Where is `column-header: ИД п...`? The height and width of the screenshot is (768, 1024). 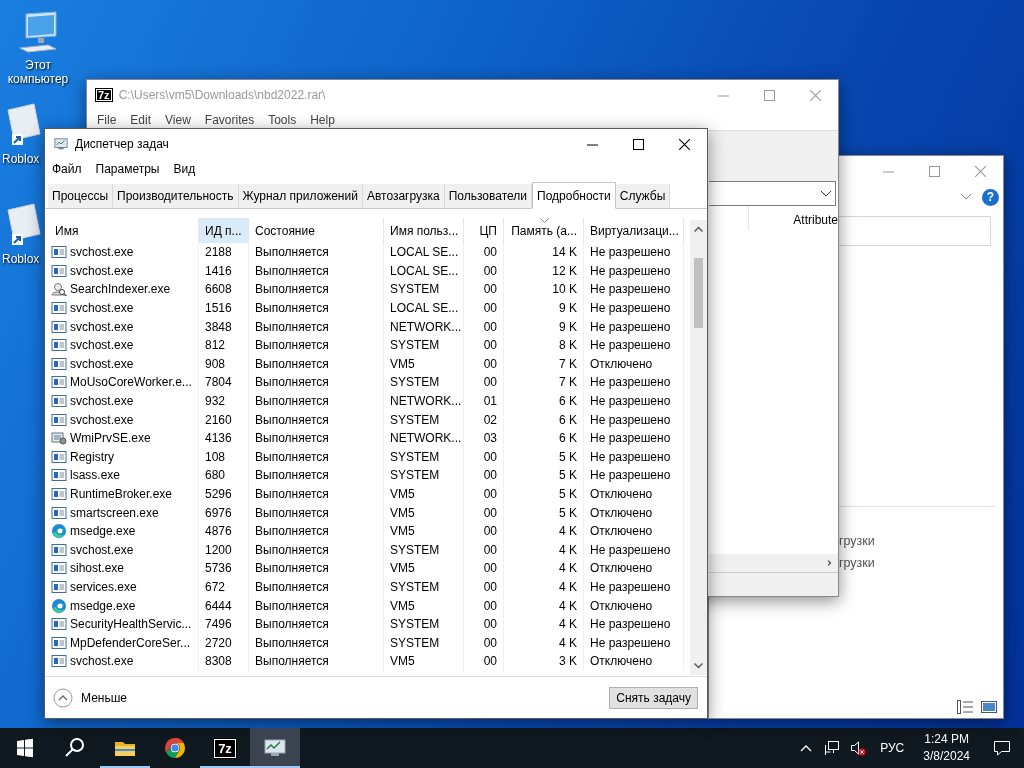
column-header: ИД п... is located at coordinates (224, 230).